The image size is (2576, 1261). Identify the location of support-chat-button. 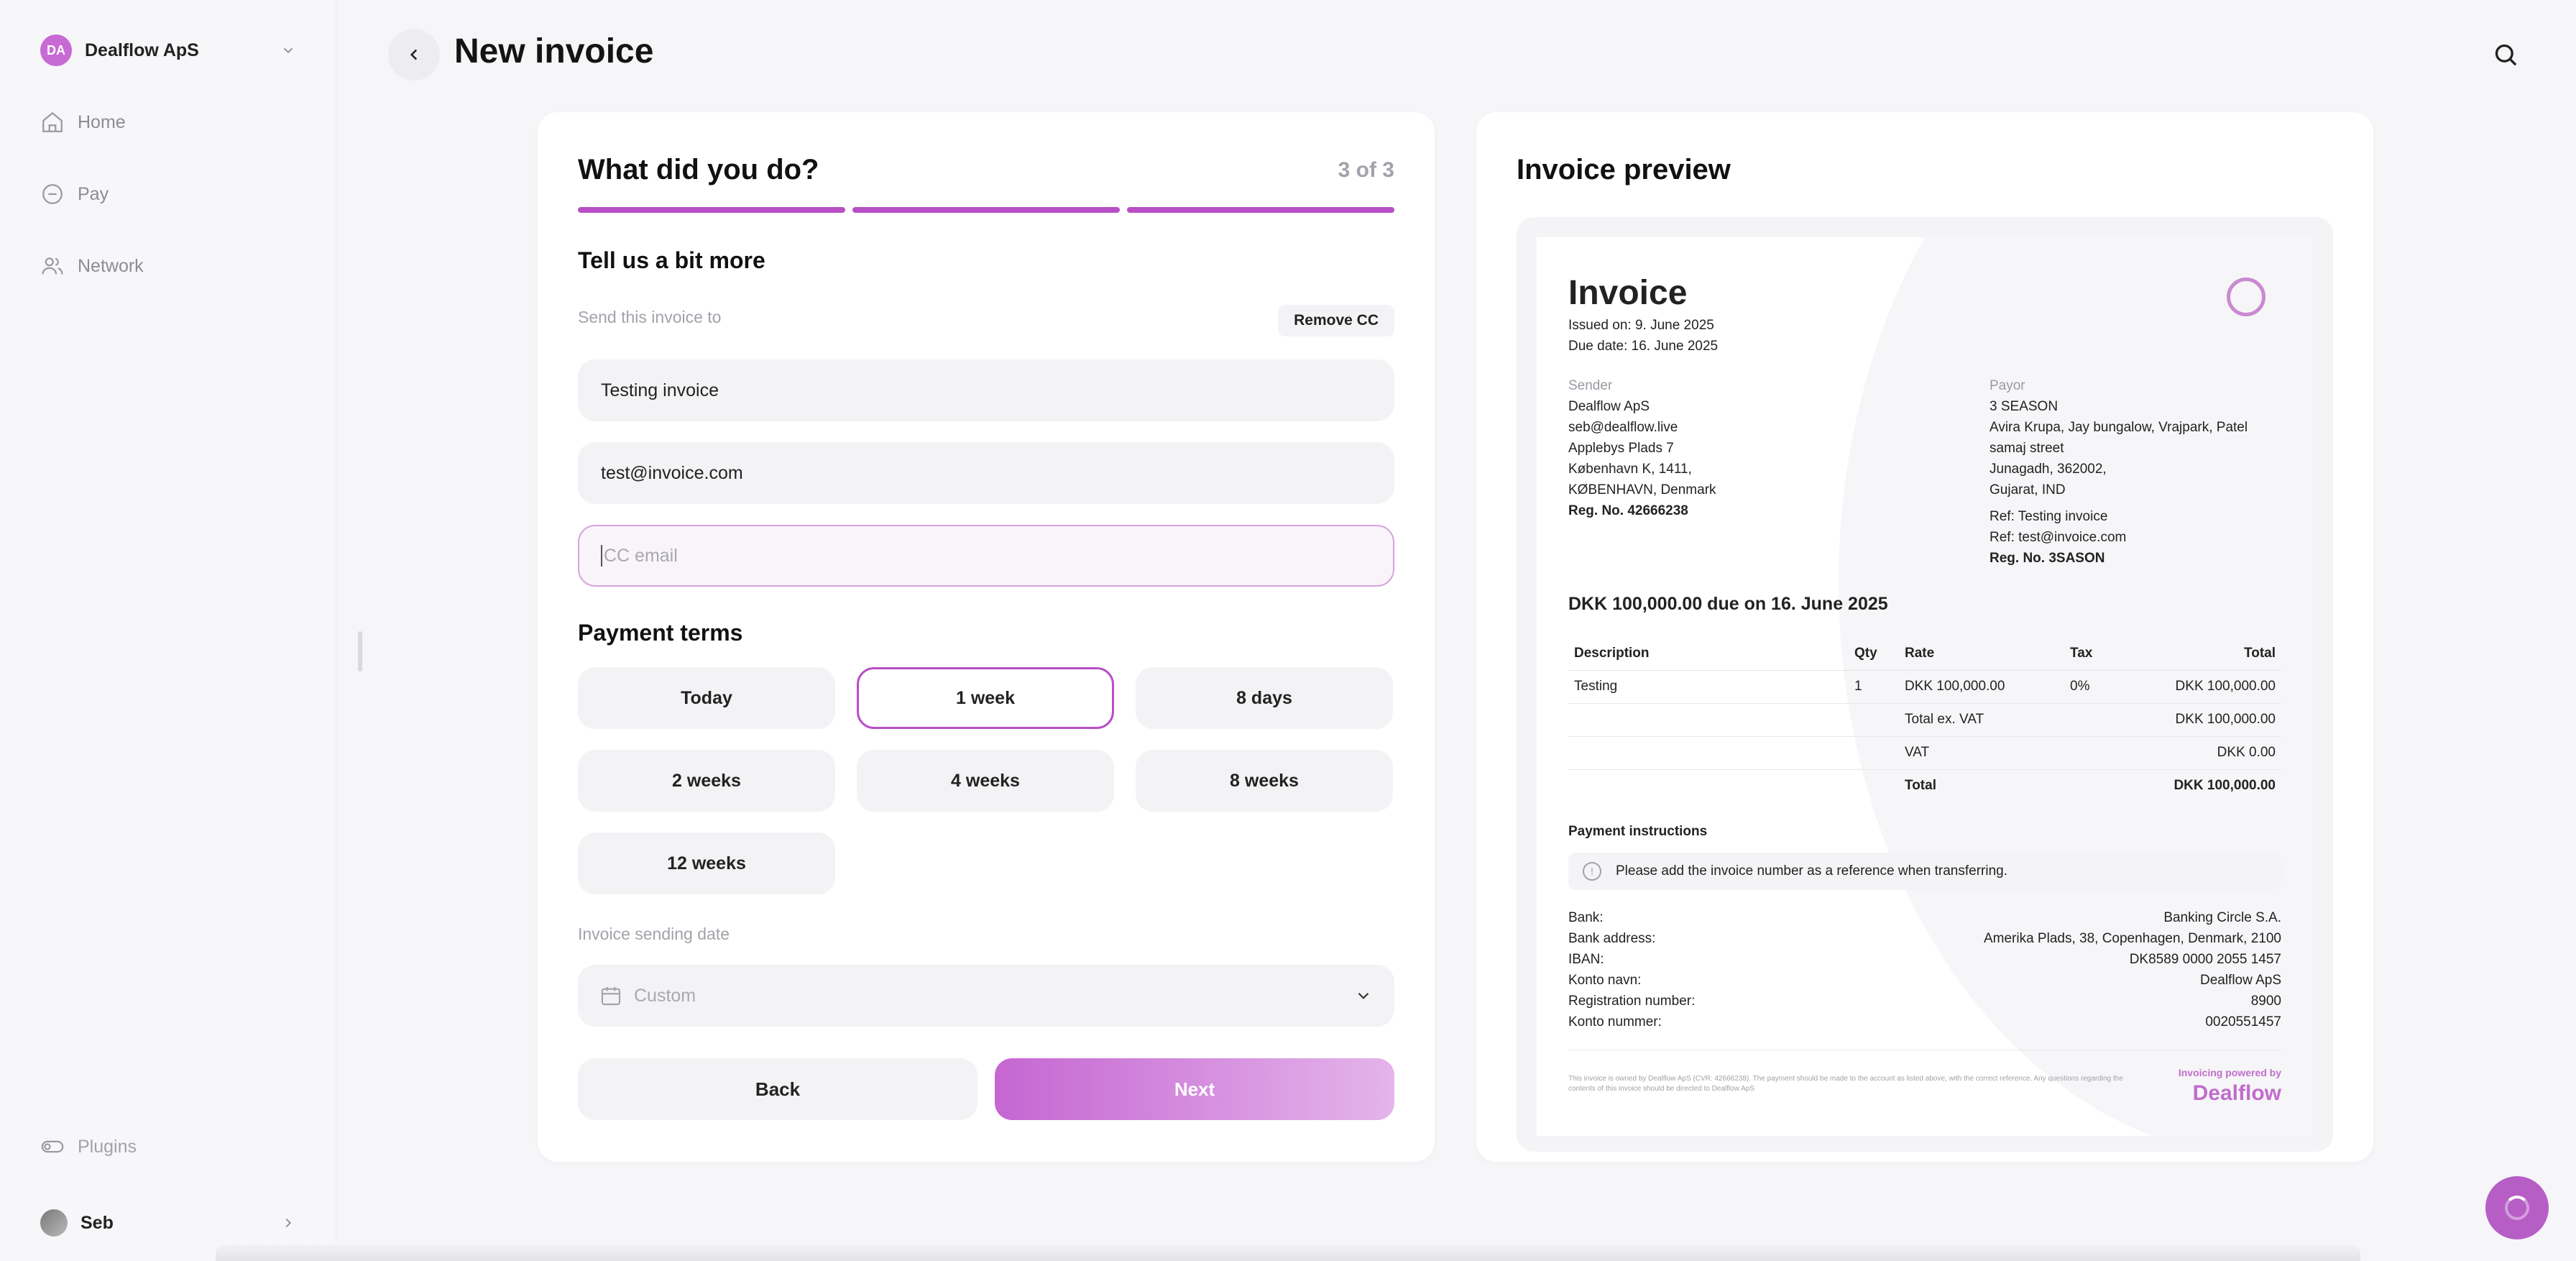
(2517, 1207).